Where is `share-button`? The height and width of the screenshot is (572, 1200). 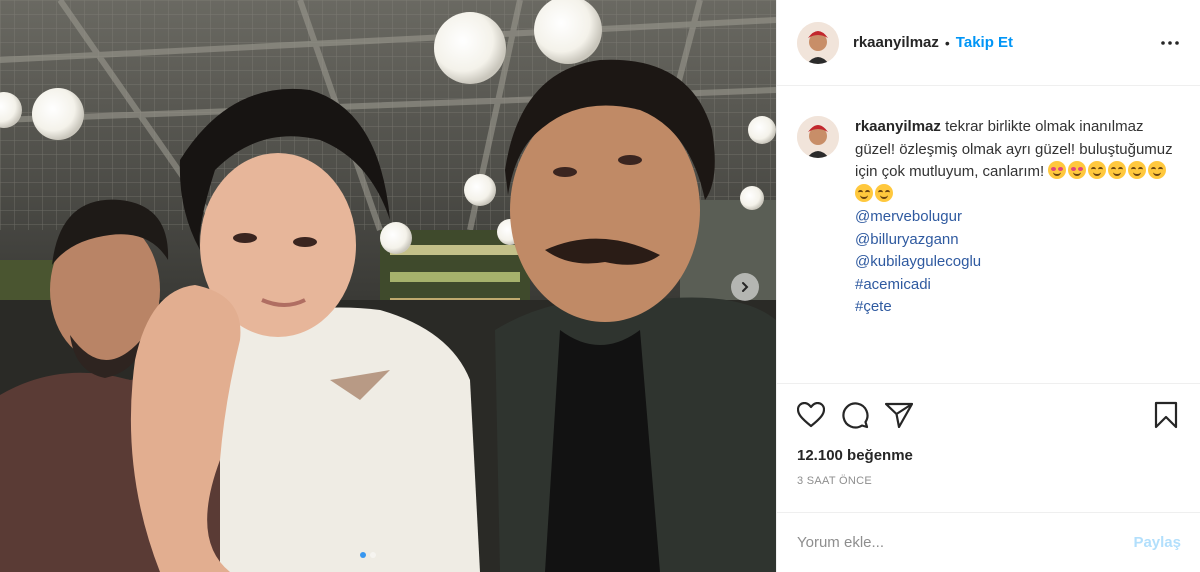
share-button is located at coordinates (899, 415).